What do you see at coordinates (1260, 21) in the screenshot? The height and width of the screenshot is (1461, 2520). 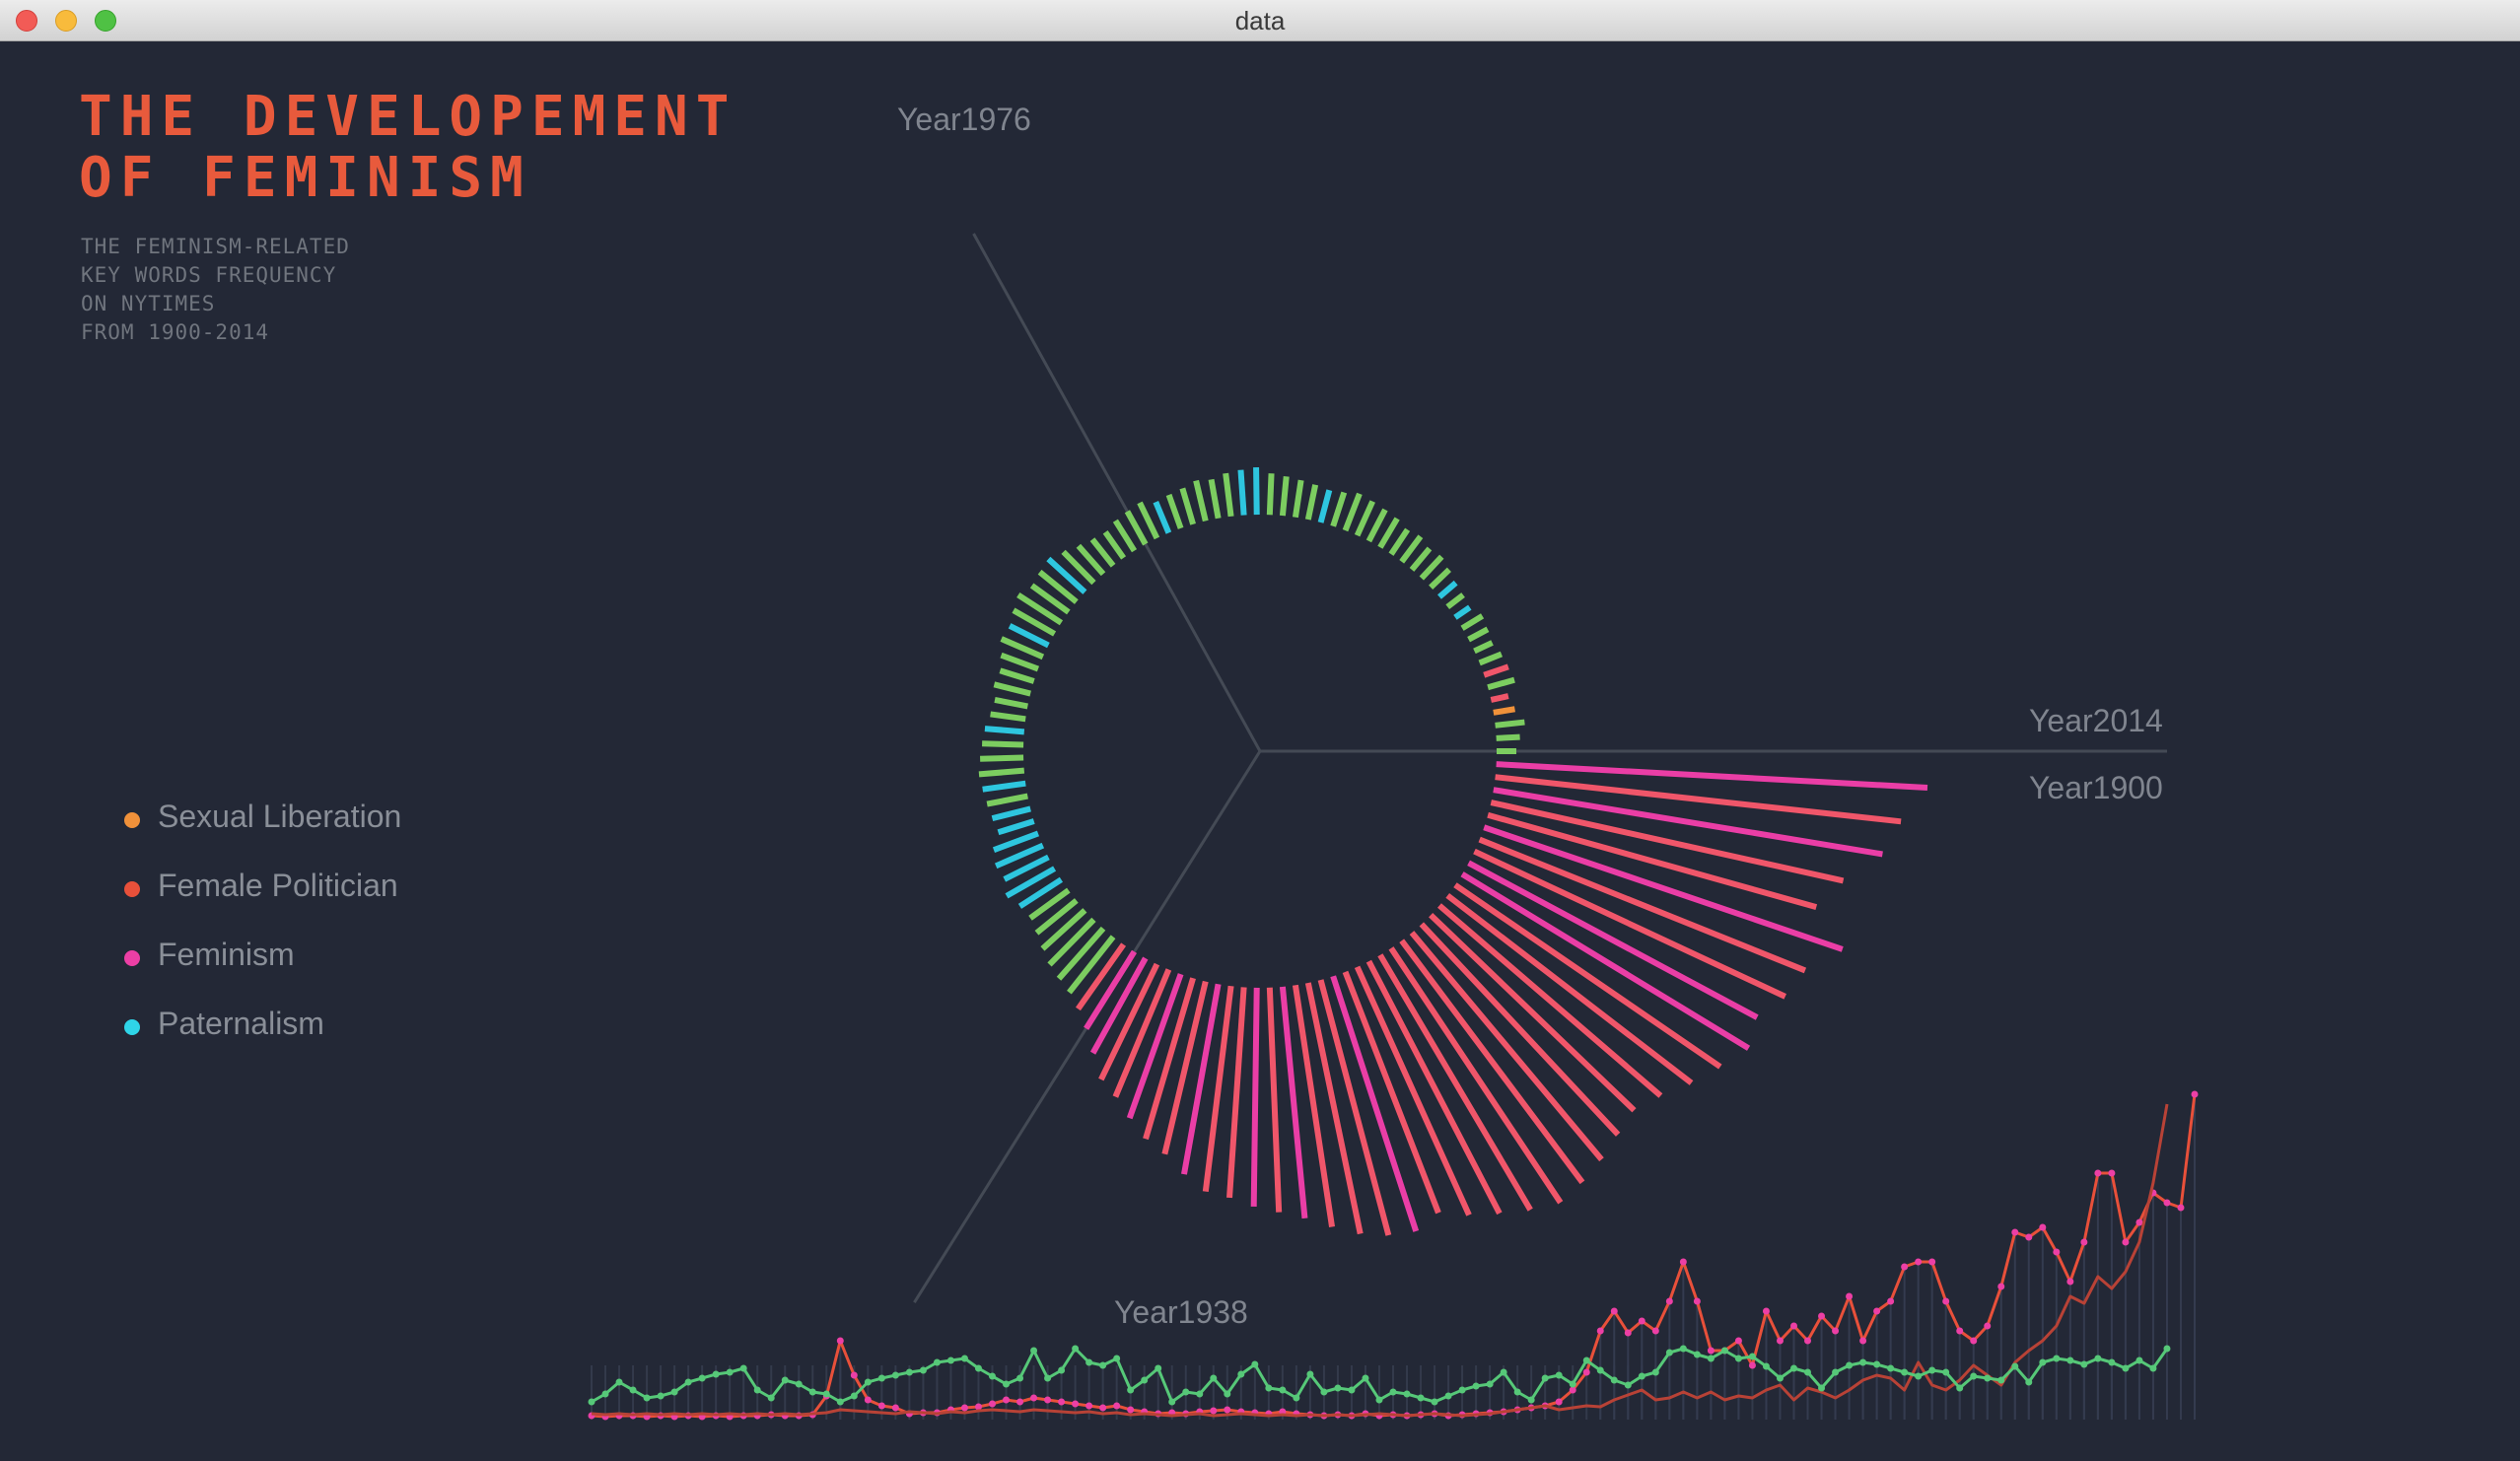 I see `title-bar: data` at bounding box center [1260, 21].